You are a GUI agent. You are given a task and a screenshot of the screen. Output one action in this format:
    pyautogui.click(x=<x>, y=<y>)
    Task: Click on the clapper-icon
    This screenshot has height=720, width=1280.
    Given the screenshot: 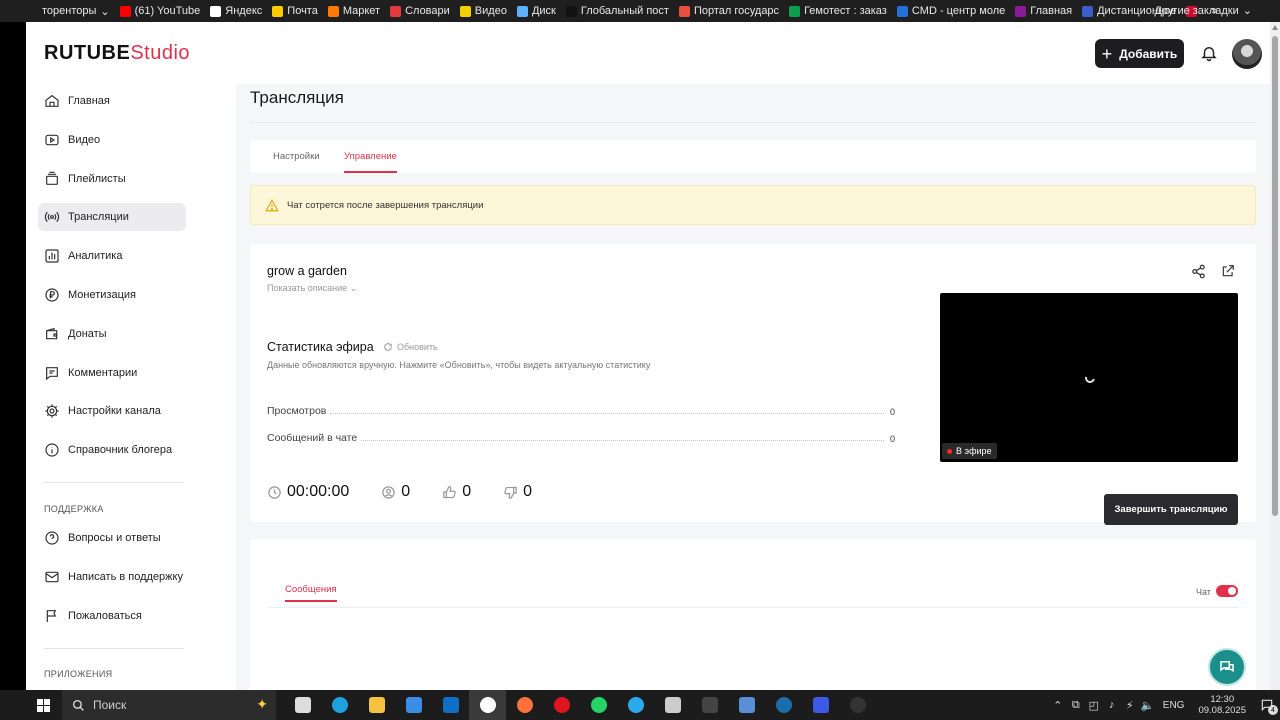 What is the action you would take?
    pyautogui.click(x=672, y=705)
    